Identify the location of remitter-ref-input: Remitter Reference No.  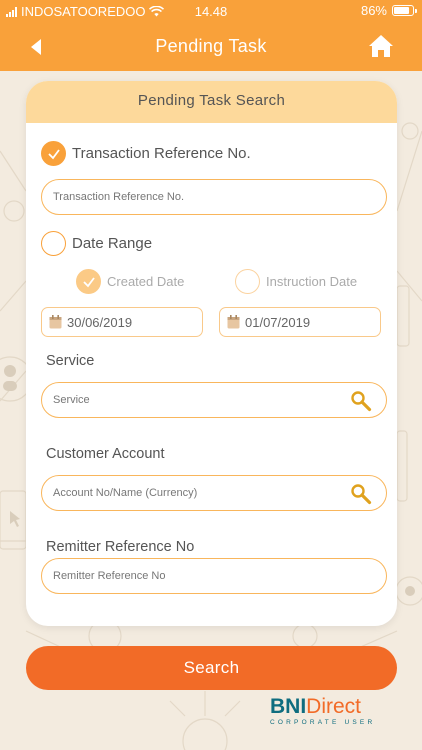
(214, 576).